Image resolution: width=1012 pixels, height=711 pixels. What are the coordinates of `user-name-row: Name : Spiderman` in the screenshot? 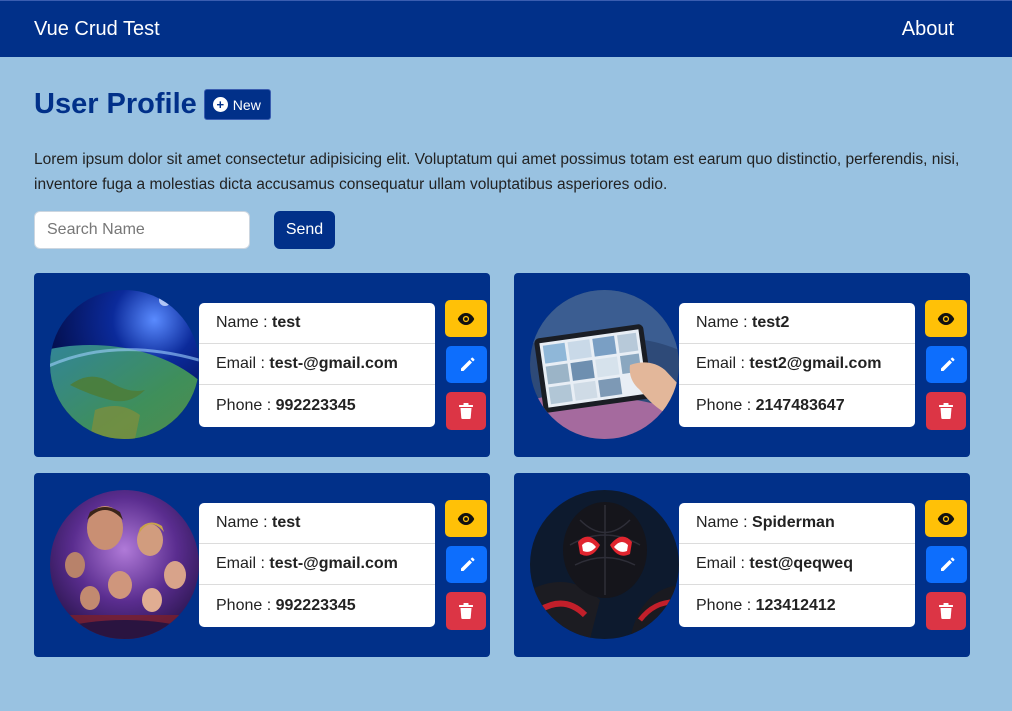 It's located at (797, 523).